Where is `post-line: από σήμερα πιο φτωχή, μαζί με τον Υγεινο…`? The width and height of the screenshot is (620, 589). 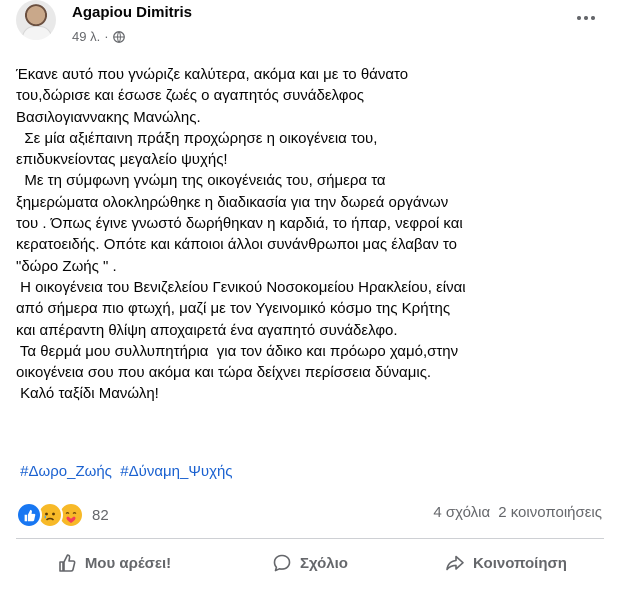 post-line: από σήμερα πιο φτωχή, μαζί με τον Υγεινο… is located at coordinates (233, 309).